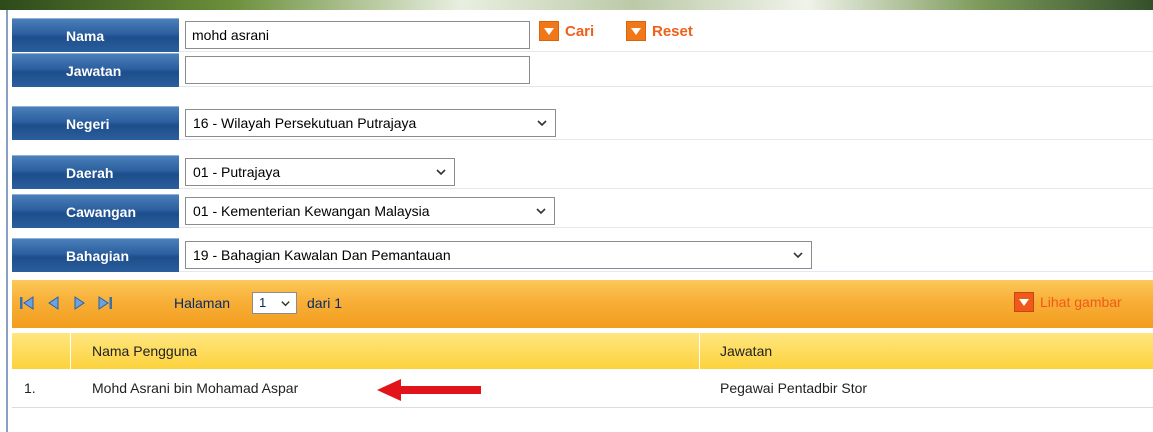 The height and width of the screenshot is (432, 1153). What do you see at coordinates (576, 5) in the screenshot?
I see `header-banner-strip` at bounding box center [576, 5].